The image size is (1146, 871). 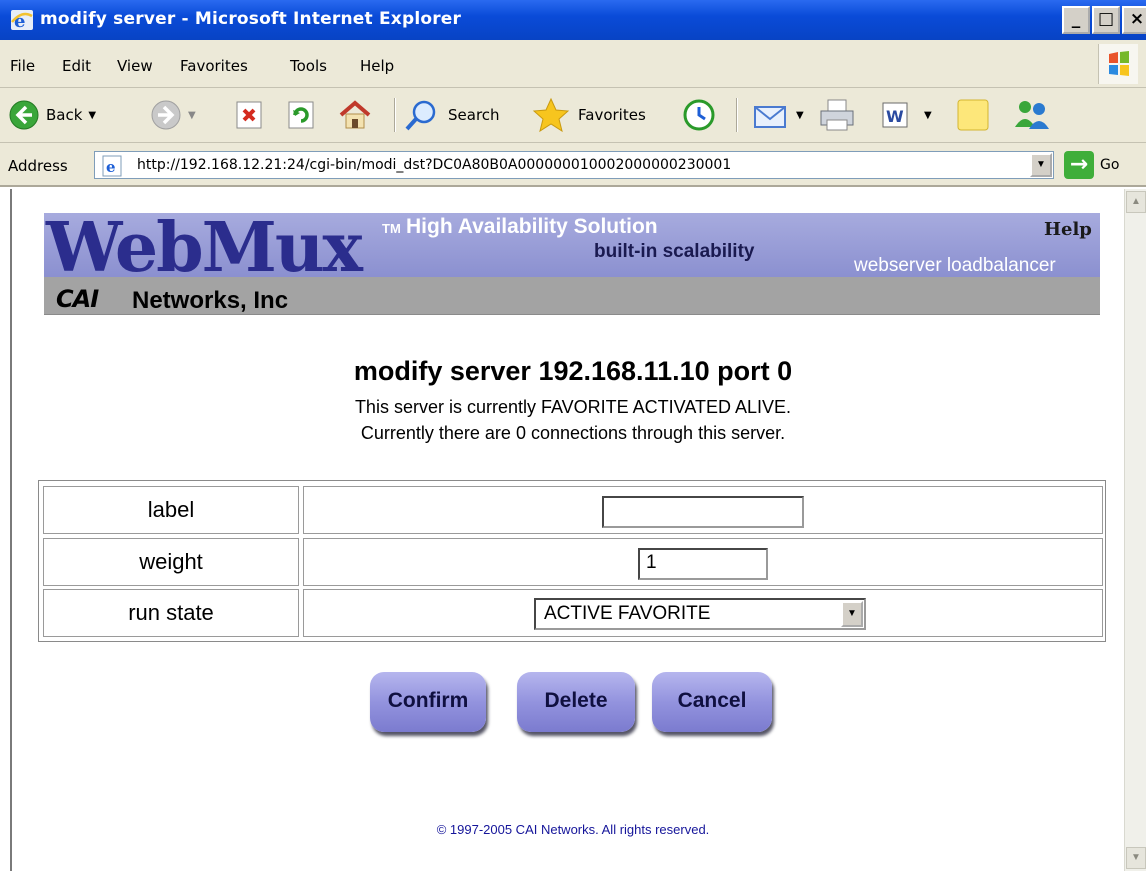 I want to click on forward-arrow-icon, so click(x=166, y=115).